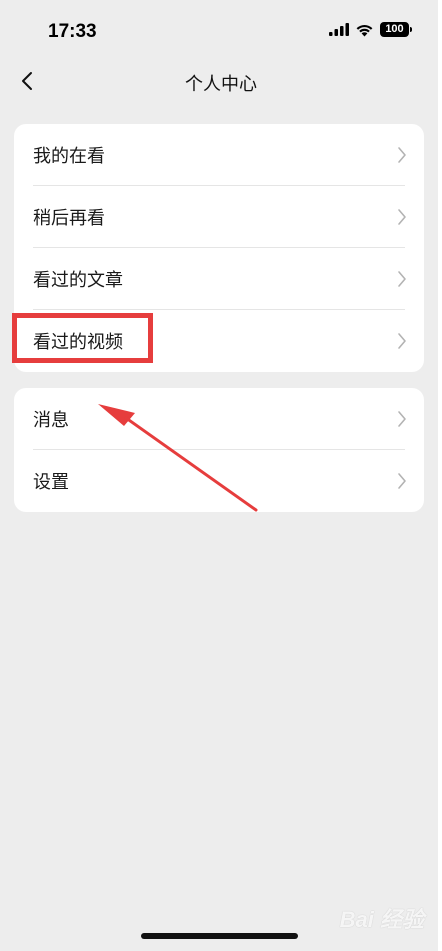 The height and width of the screenshot is (951, 442). I want to click on menu-group-2: 消息 设置, so click(219, 450).